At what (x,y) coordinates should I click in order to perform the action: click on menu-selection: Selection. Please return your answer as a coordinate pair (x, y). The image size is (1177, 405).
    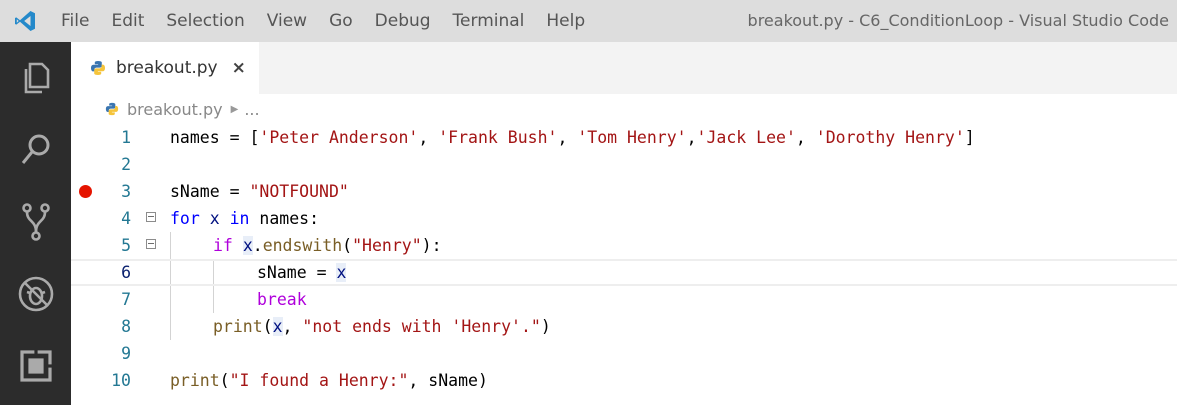
    Looking at the image, I should click on (205, 21).